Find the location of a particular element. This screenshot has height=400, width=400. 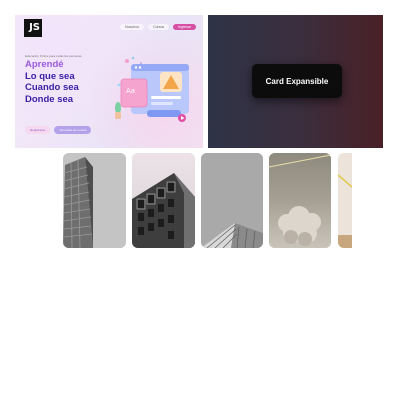

photo-card-building is located at coordinates (163, 200).